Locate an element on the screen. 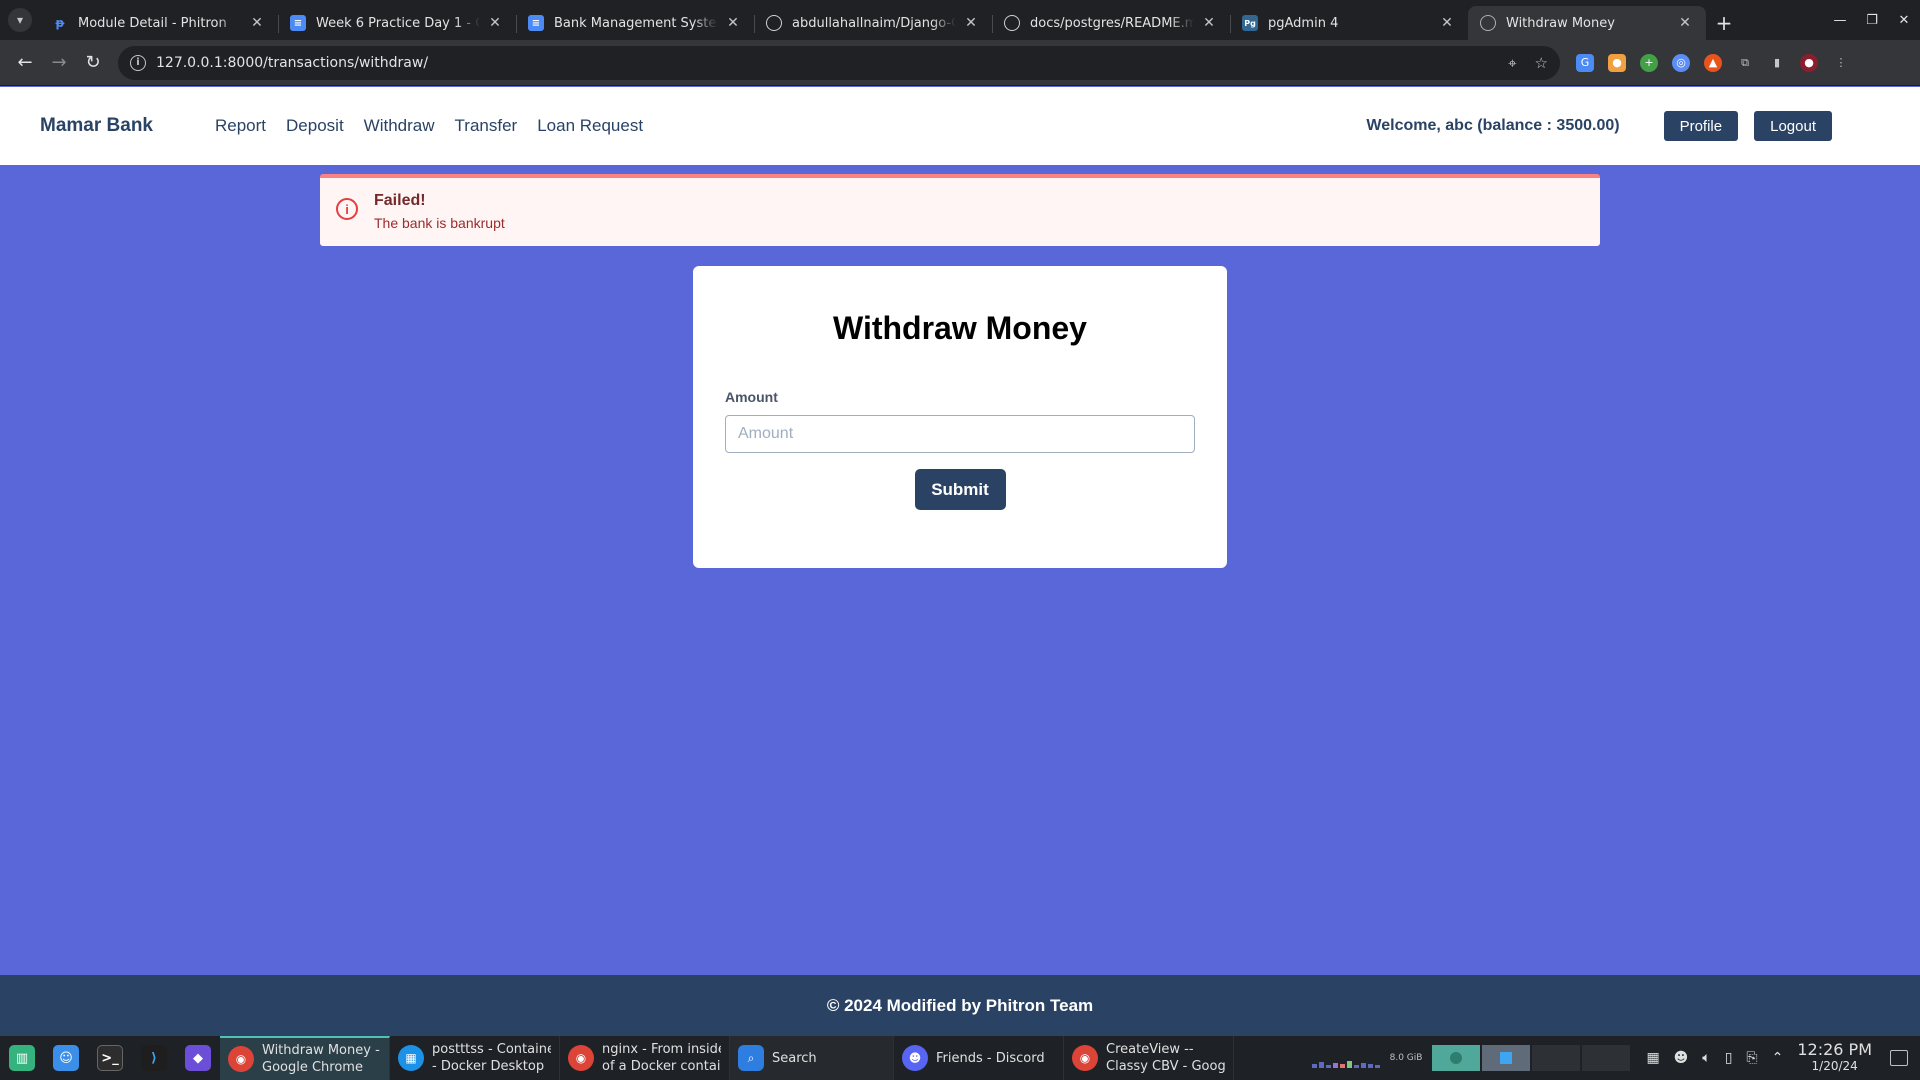 This screenshot has height=1080, width=1920. site-info-icon: i is located at coordinates (138, 62).